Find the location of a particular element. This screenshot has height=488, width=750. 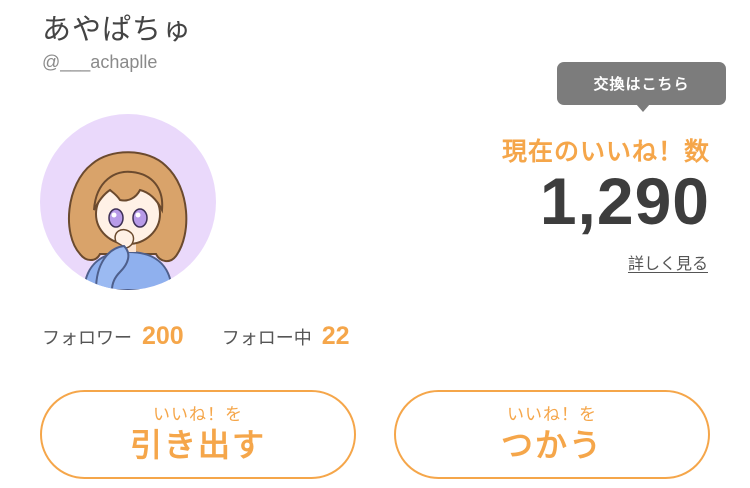

tooltip-arrow-icon is located at coordinates (643, 108).